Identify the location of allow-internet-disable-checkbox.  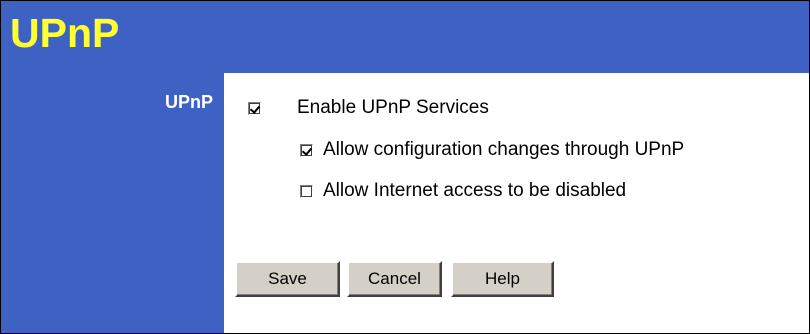
(306, 191).